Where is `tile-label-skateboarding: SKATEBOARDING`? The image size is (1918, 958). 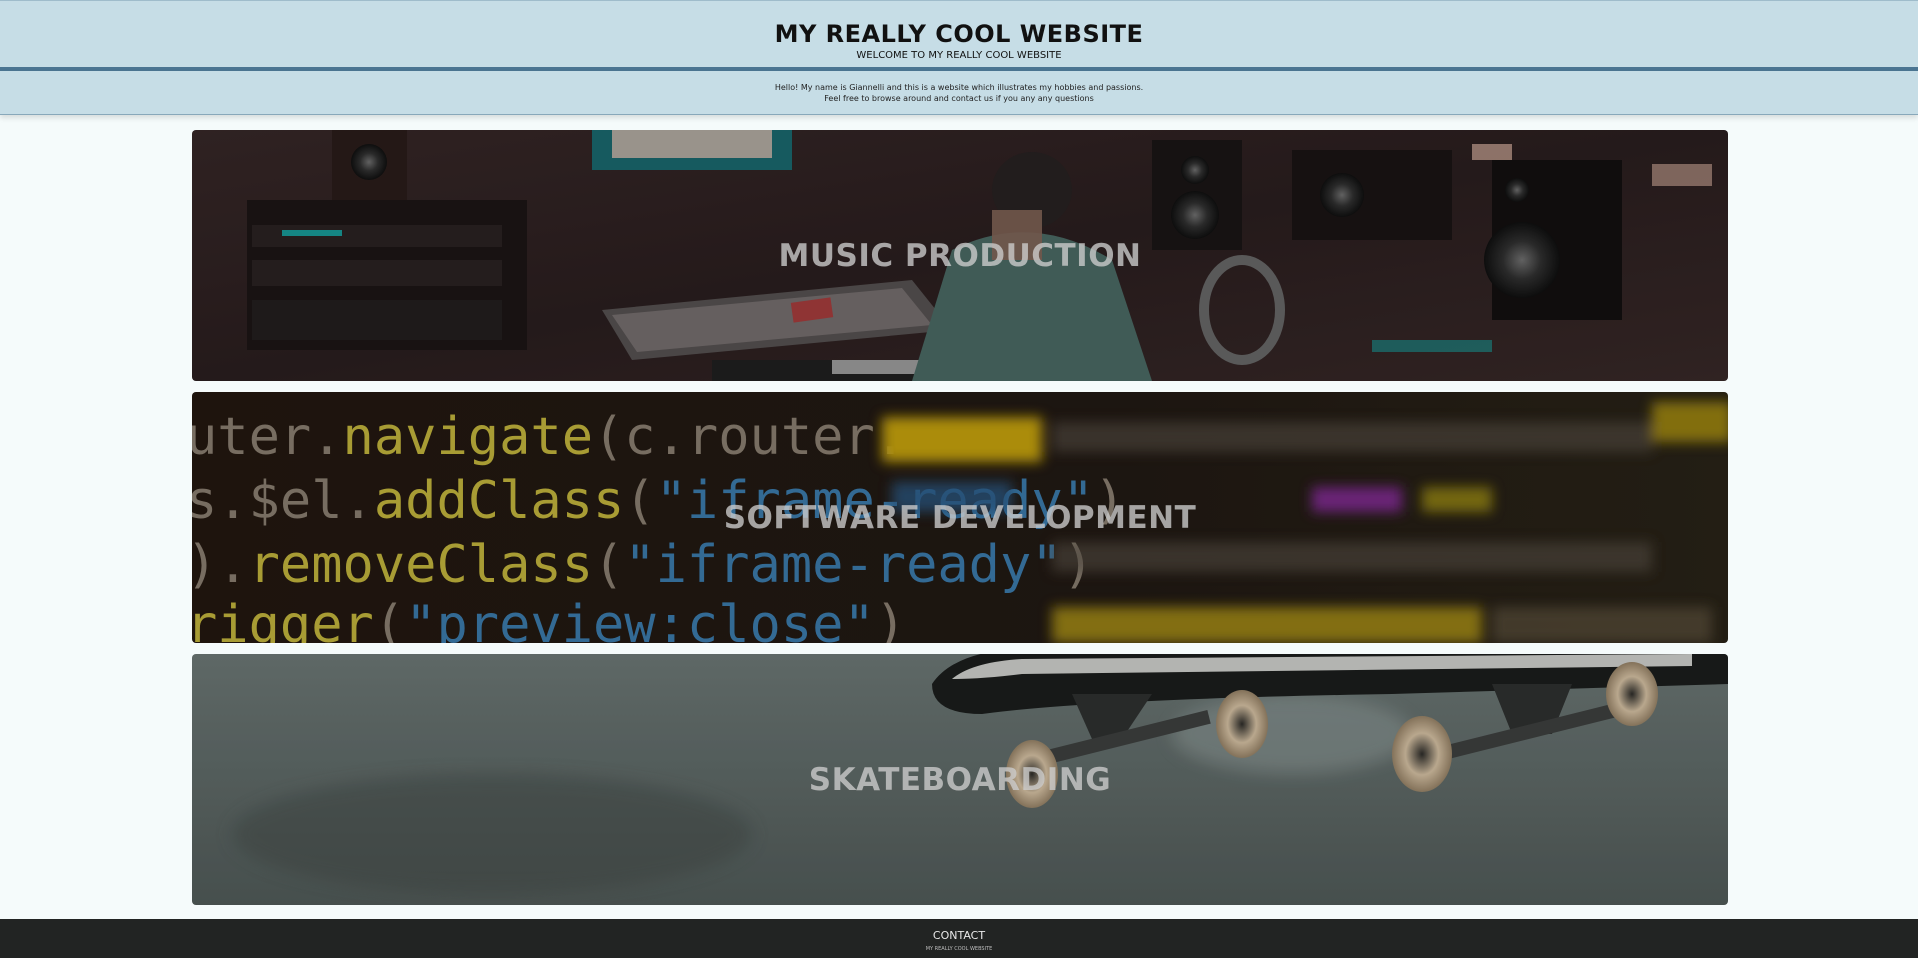
tile-label-skateboarding: SKATEBOARDING is located at coordinates (960, 779).